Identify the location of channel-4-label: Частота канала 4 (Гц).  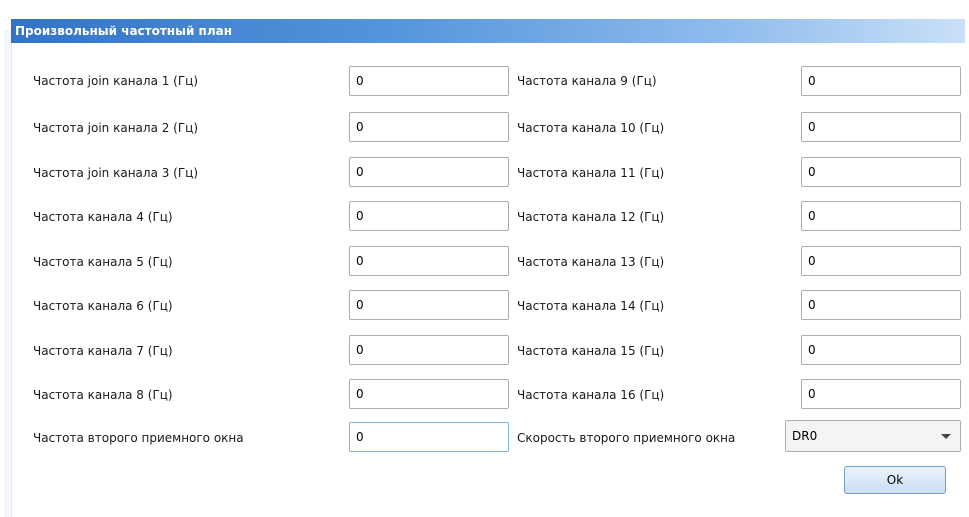
(103, 217).